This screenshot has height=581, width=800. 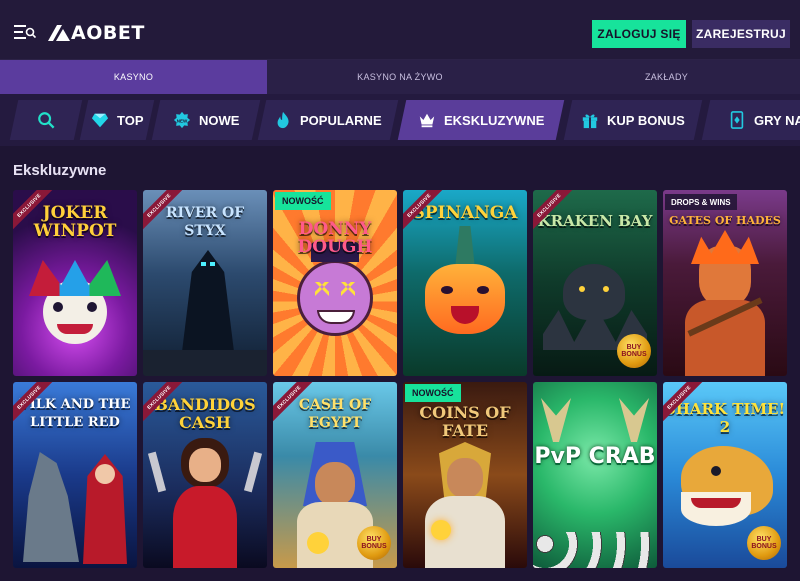 I want to click on search-icon, so click(x=46, y=120).